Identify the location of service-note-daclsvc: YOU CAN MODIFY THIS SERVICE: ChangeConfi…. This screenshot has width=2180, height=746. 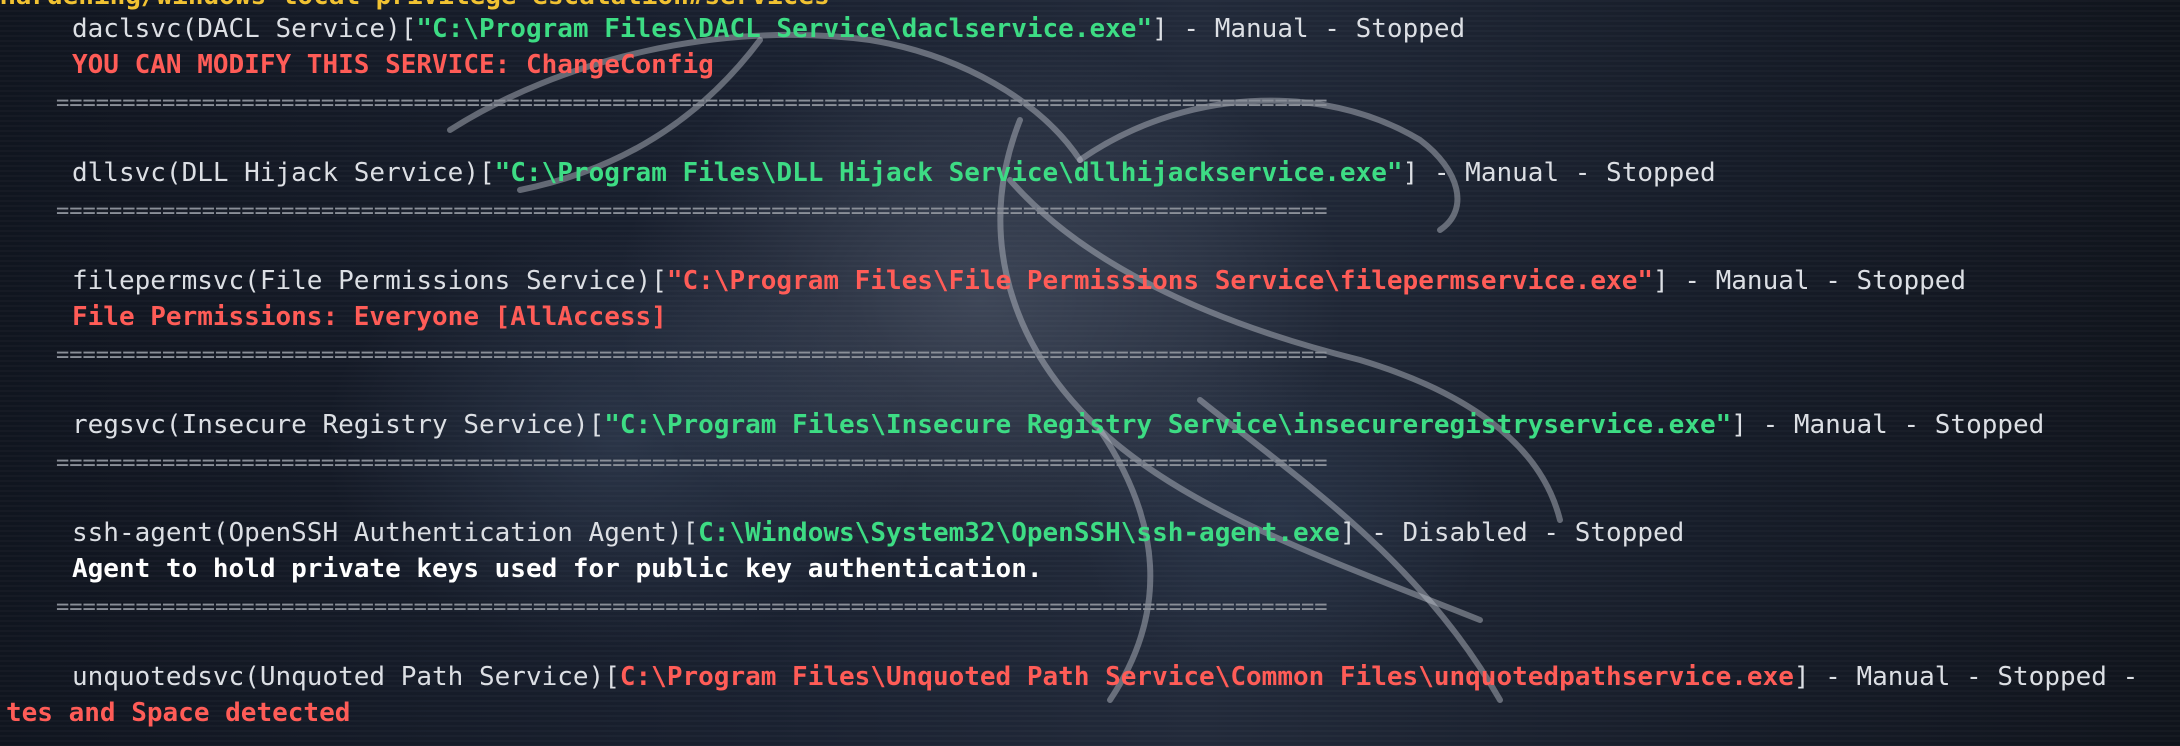
(393, 65).